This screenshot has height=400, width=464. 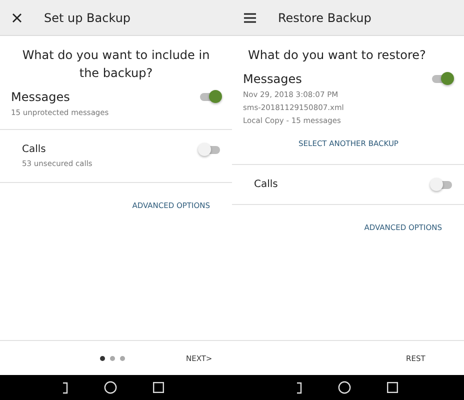 I want to click on question-text: What do you want to include in the backup?, so click(x=116, y=64).